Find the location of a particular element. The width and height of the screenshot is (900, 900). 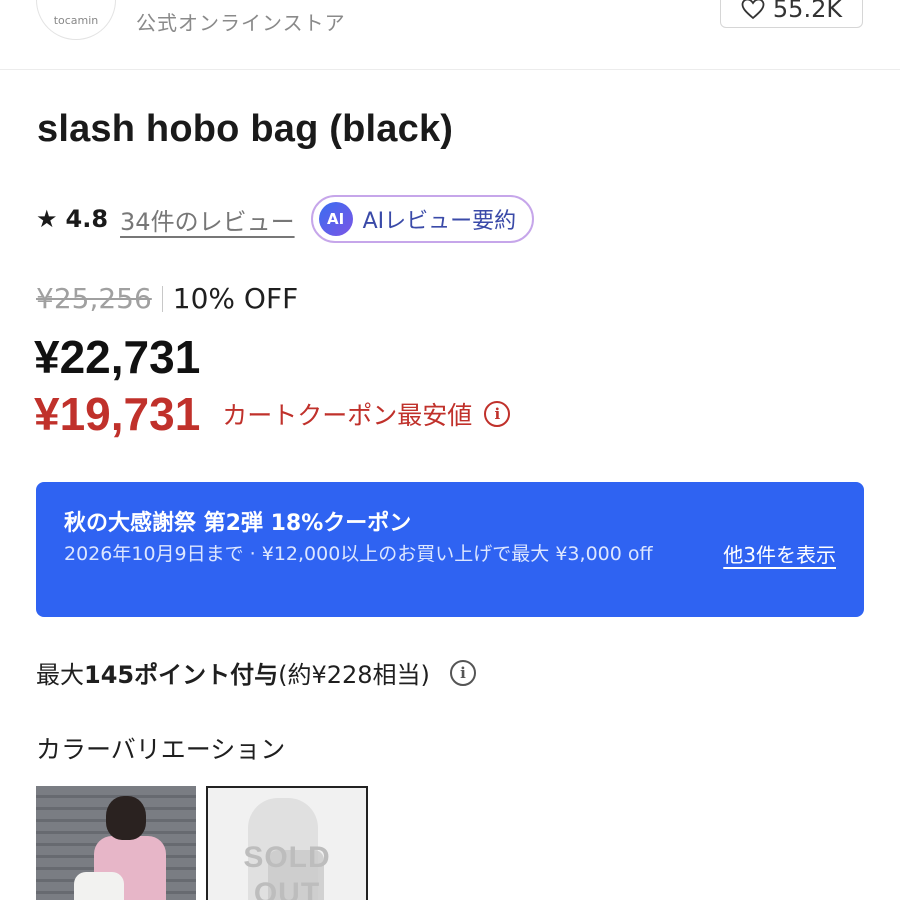

original-price-row: ¥25,256 10% OFF is located at coordinates (167, 298).